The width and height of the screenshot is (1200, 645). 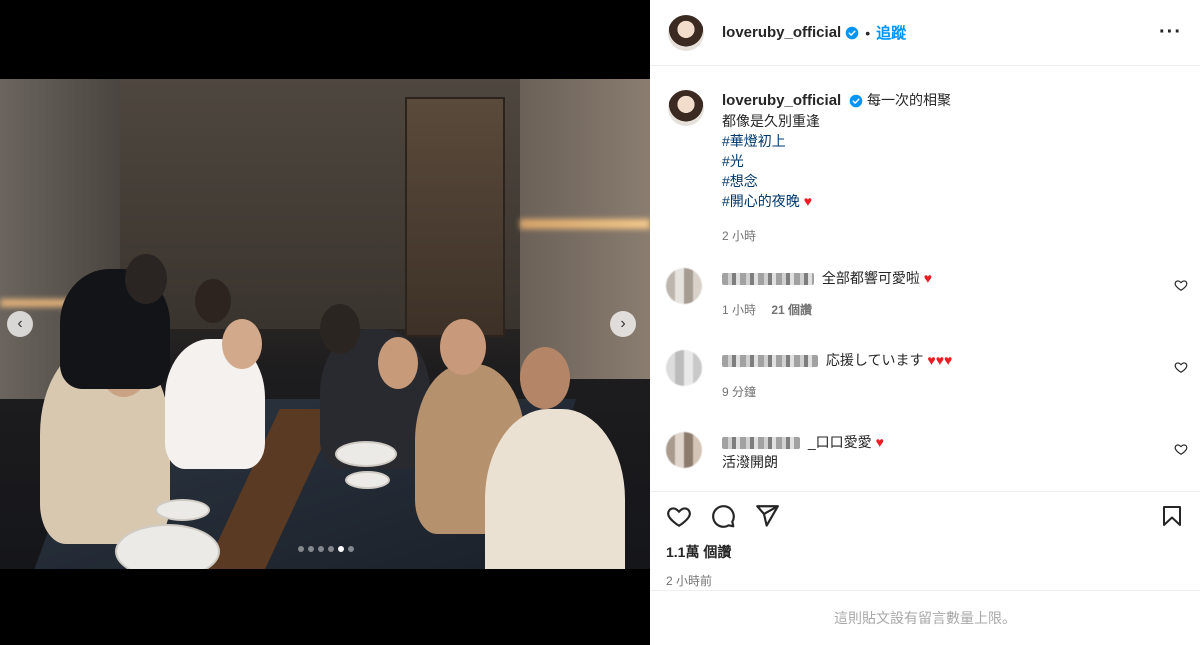 I want to click on chevron-left-icon: ‹, so click(x=20, y=323).